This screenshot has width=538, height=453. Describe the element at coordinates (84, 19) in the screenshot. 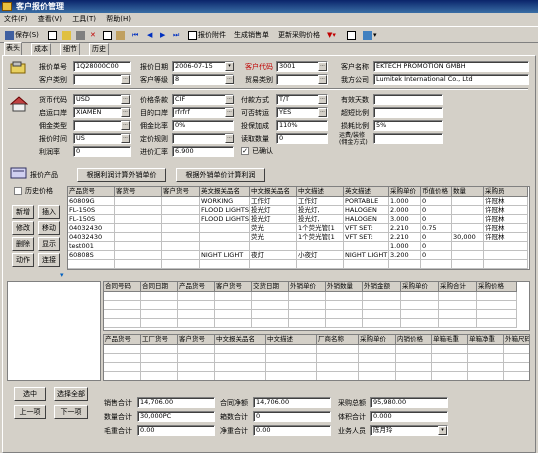

I see `menu-tools: 工具(T)` at that location.